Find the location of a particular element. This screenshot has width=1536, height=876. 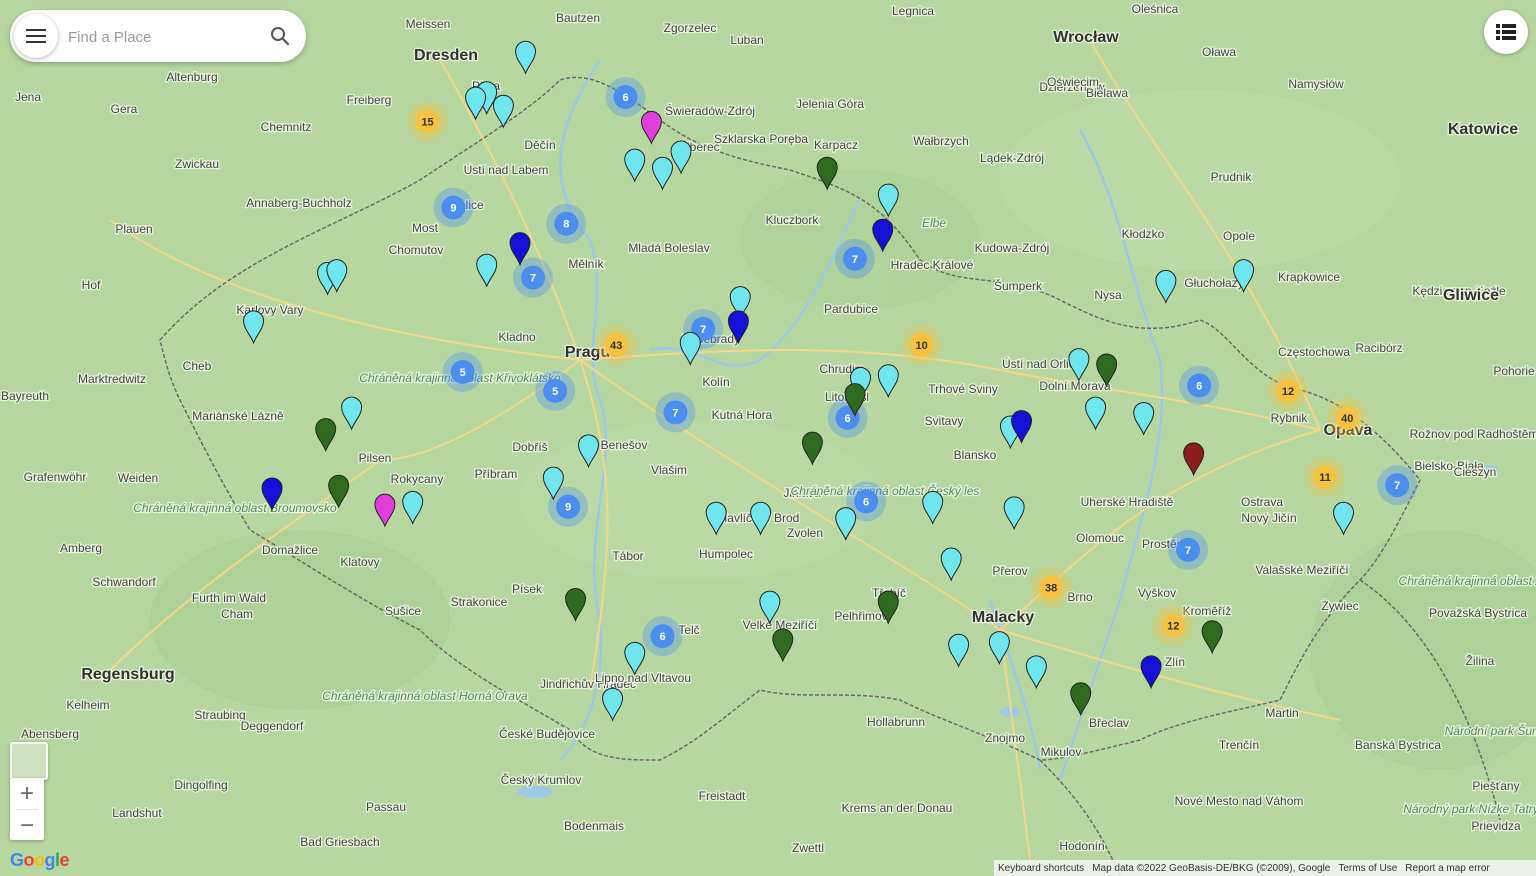

marker-cluster: 8 is located at coordinates (566, 223).